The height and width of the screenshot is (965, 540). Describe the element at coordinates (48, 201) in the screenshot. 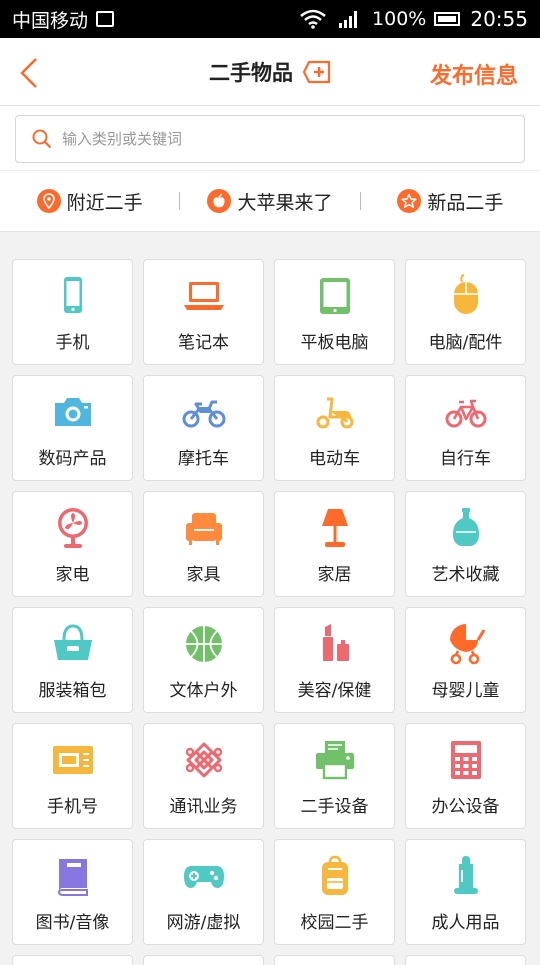

I see `location-icon` at that location.